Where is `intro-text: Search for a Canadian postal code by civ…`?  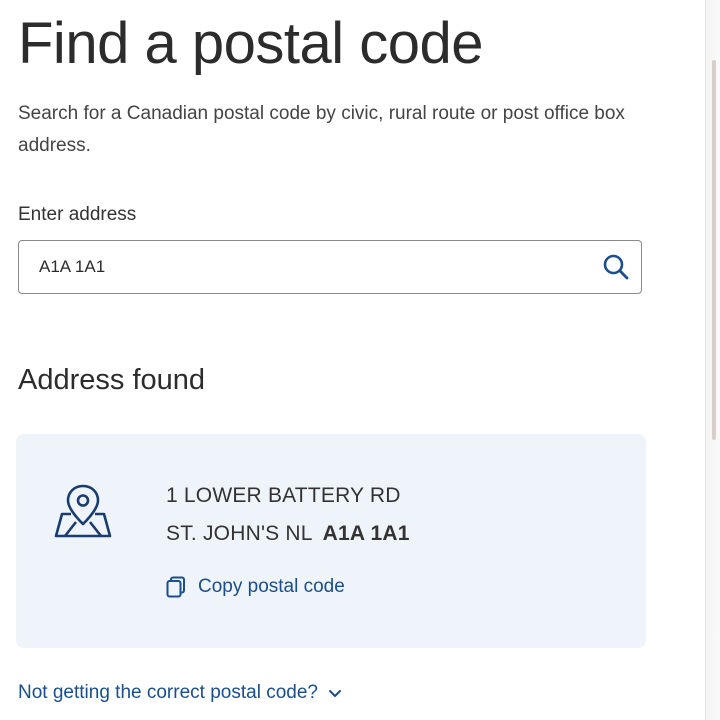
intro-text: Search for a Canadian postal code by civ… is located at coordinates (321, 129).